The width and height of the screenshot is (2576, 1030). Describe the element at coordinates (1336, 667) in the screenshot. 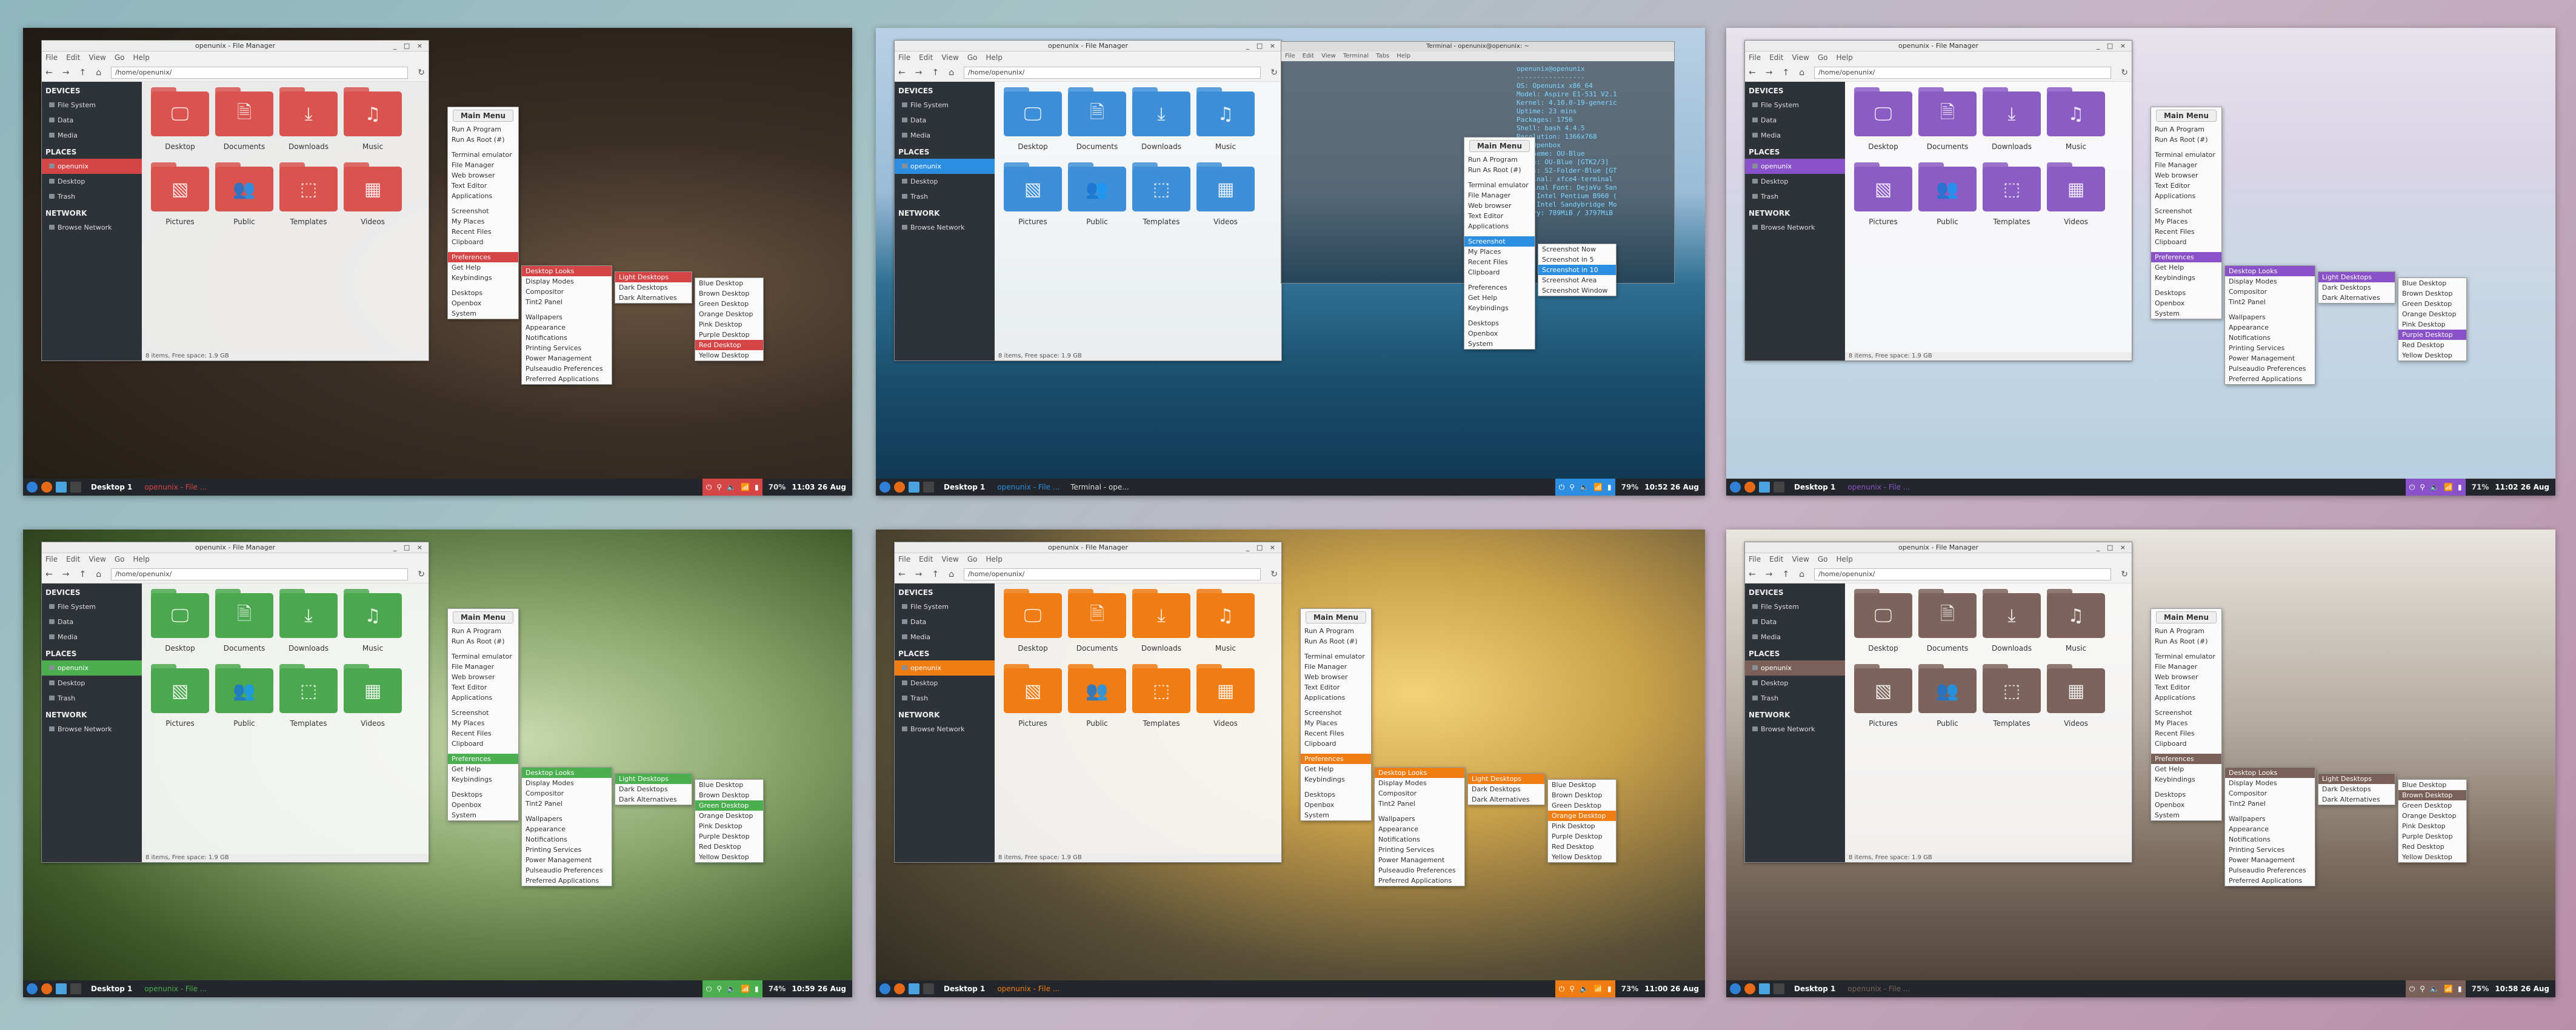

I see `main-menu-item: File Manager` at that location.